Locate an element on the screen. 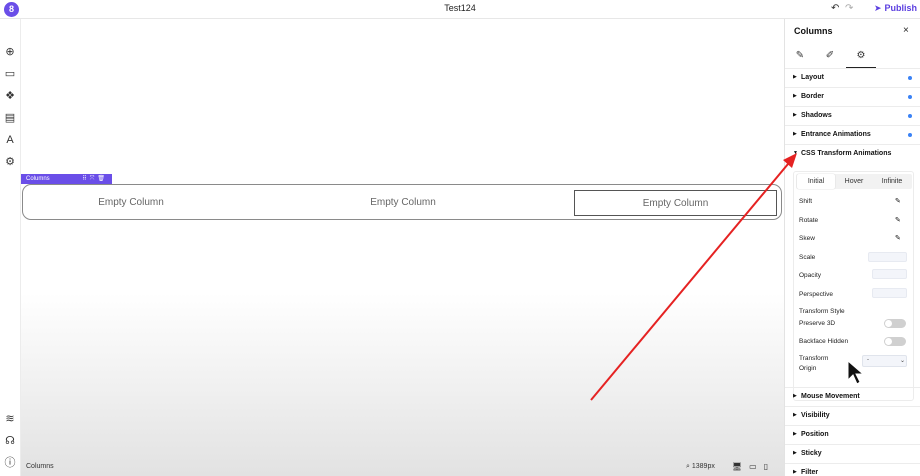 This screenshot has width=920, height=476. tablet-icon: ▭ is located at coordinates (756, 466).